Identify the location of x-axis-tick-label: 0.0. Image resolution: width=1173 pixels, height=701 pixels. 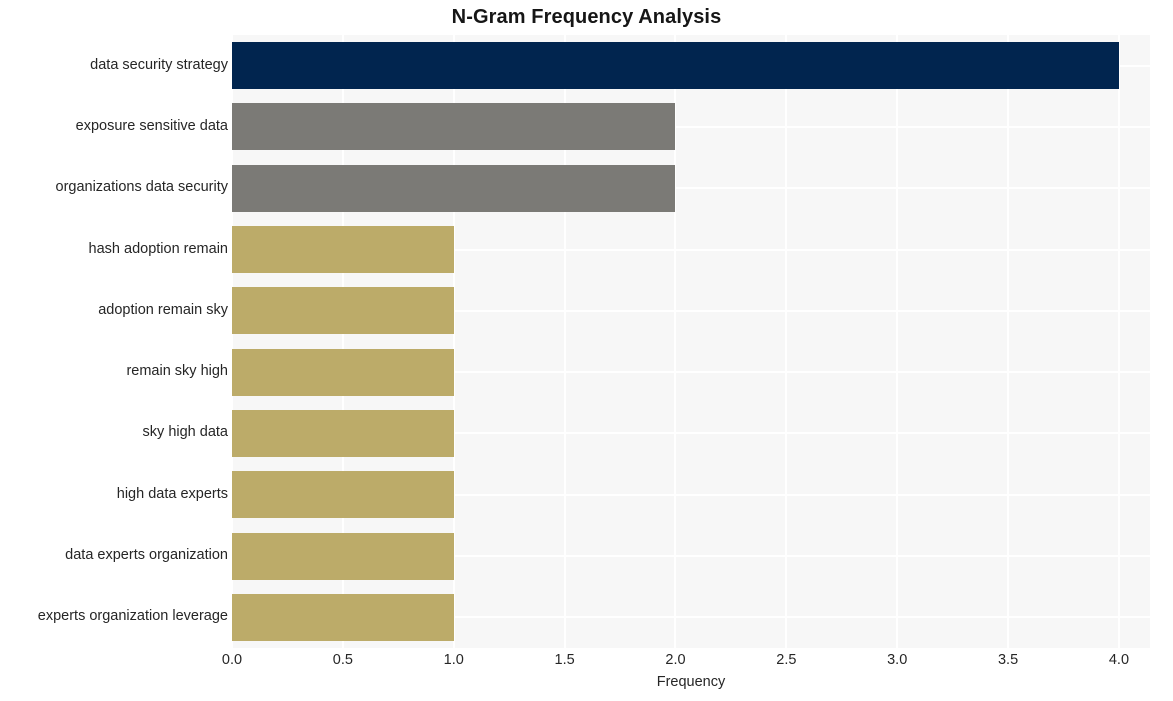
(232, 660).